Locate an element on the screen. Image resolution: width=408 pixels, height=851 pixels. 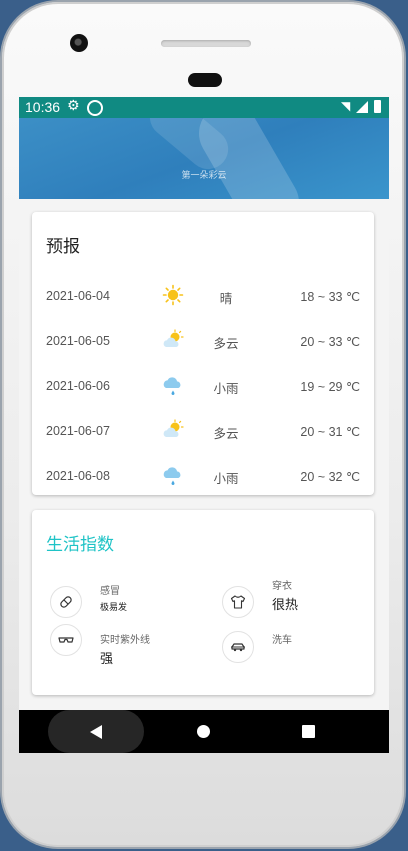
forecast-row: 2021-06-05 多云 20 ~ 33 ℃ is located at coordinates (203, 342).